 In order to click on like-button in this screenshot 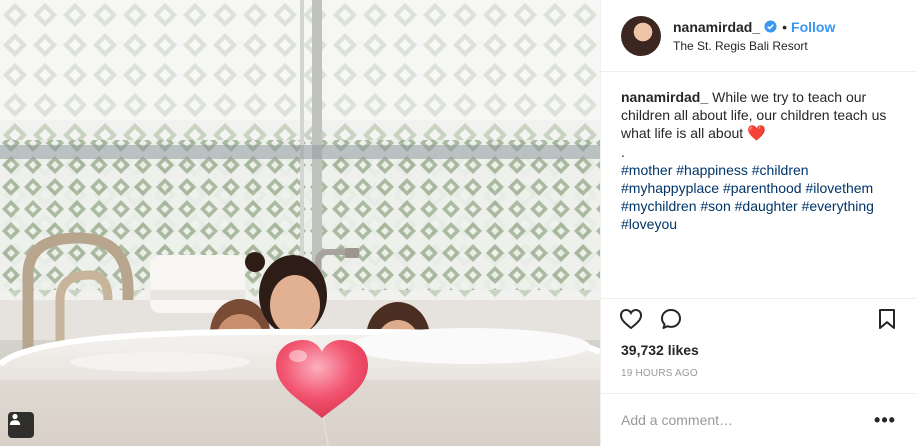, I will do `click(631, 319)`.